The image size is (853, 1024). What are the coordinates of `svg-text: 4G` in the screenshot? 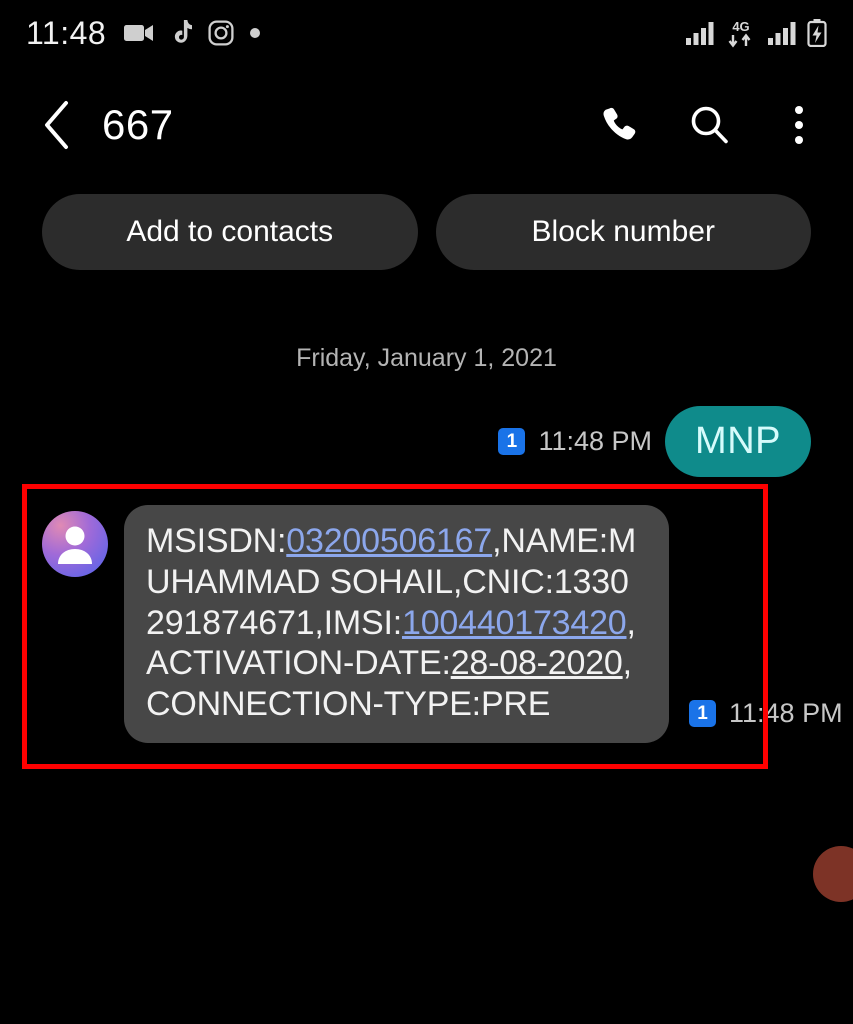 It's located at (740, 26).